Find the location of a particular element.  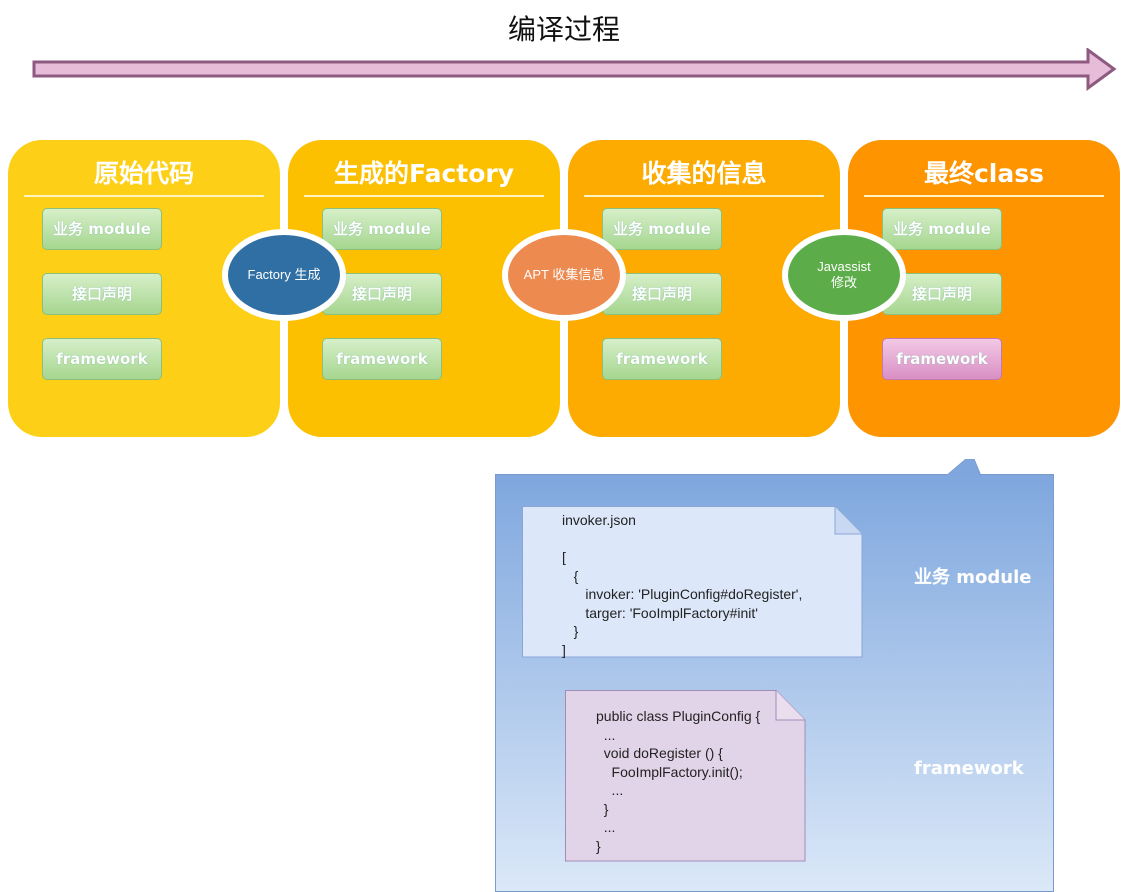

module-label: 业务 module is located at coordinates (973, 577).